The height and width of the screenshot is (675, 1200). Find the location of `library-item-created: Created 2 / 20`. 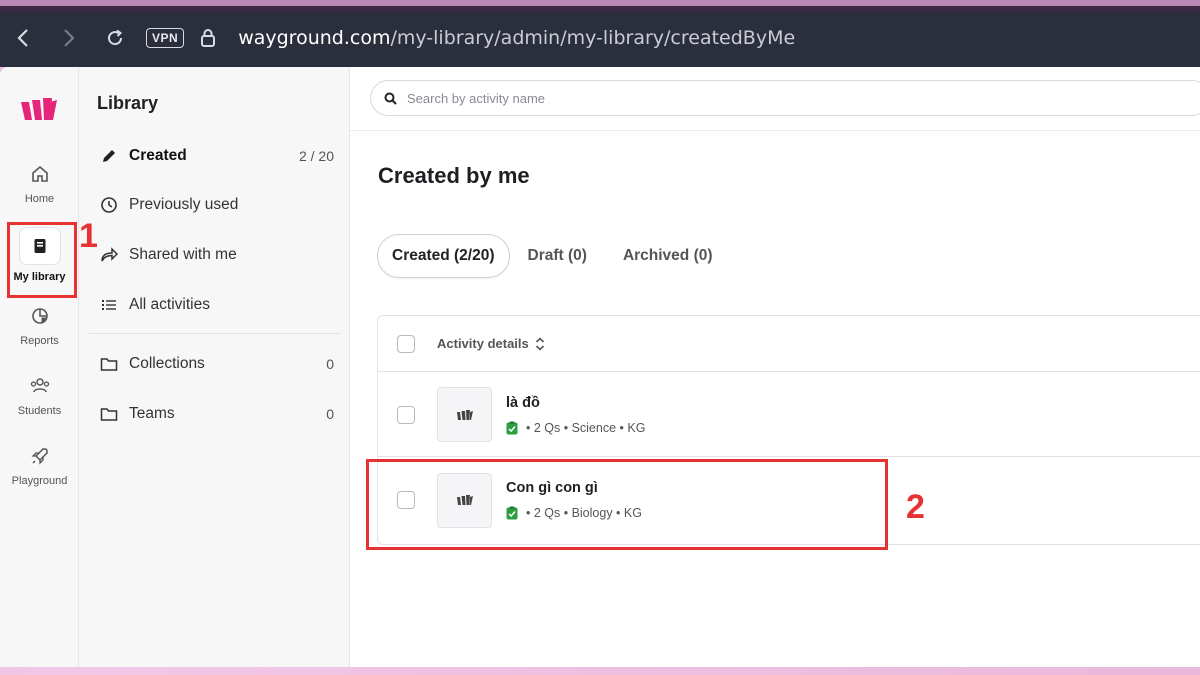

library-item-created: Created 2 / 20 is located at coordinates (216, 156).